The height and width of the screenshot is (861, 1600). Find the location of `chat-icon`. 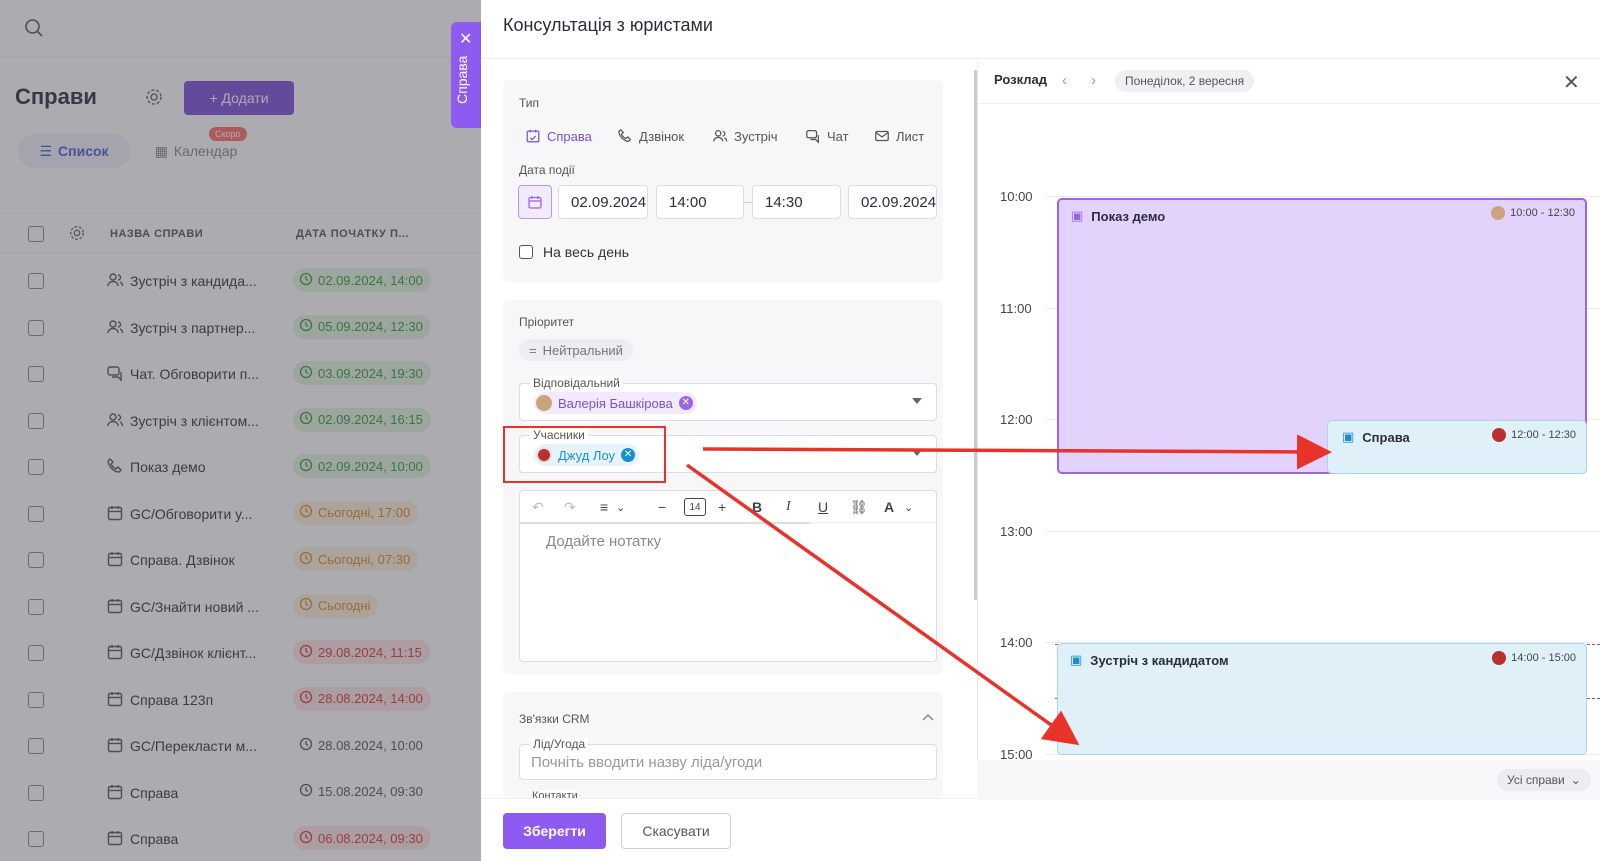

chat-icon is located at coordinates (813, 136).